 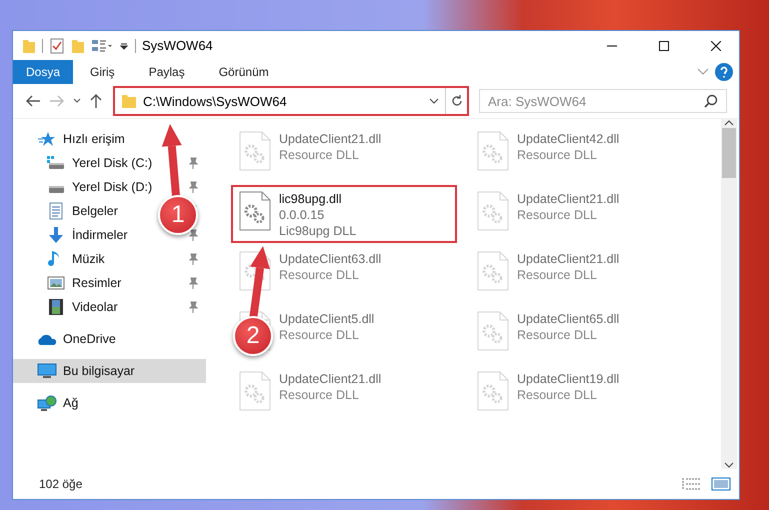 What do you see at coordinates (47, 403) in the screenshot?
I see `network-icon` at bounding box center [47, 403].